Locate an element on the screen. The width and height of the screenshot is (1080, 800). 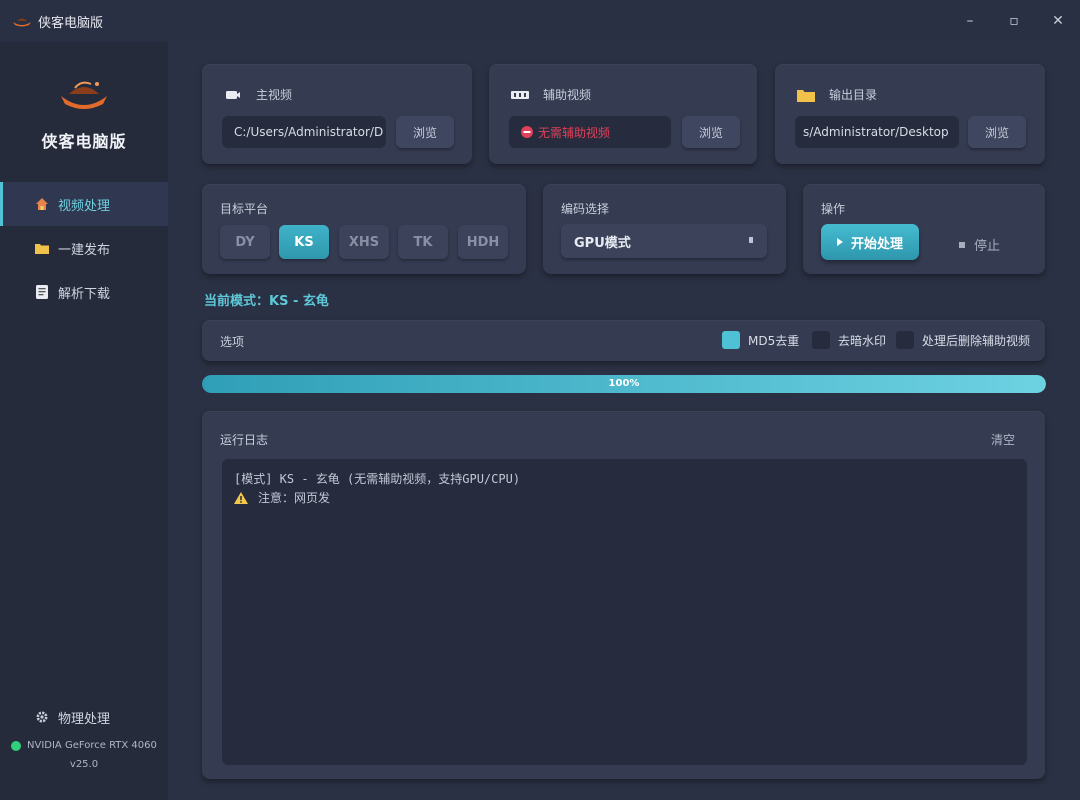
brand-name: 侠客电脑版 is located at coordinates (84, 141).